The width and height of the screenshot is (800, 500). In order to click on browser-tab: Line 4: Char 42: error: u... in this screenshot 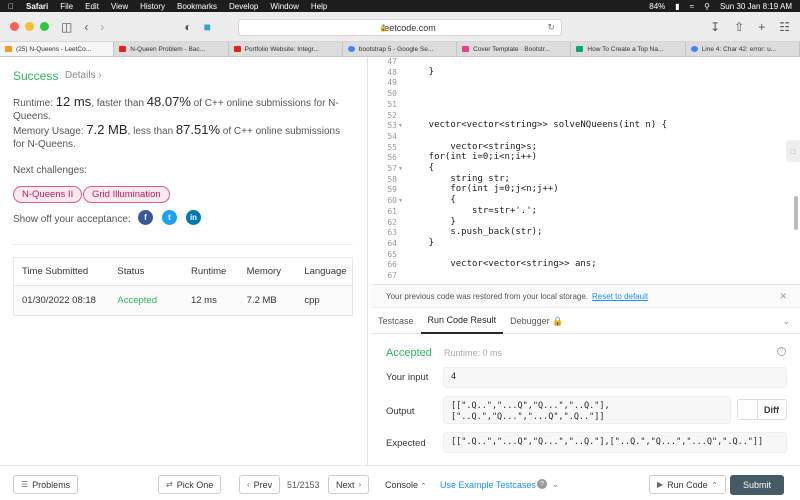, I will do `click(743, 49)`.